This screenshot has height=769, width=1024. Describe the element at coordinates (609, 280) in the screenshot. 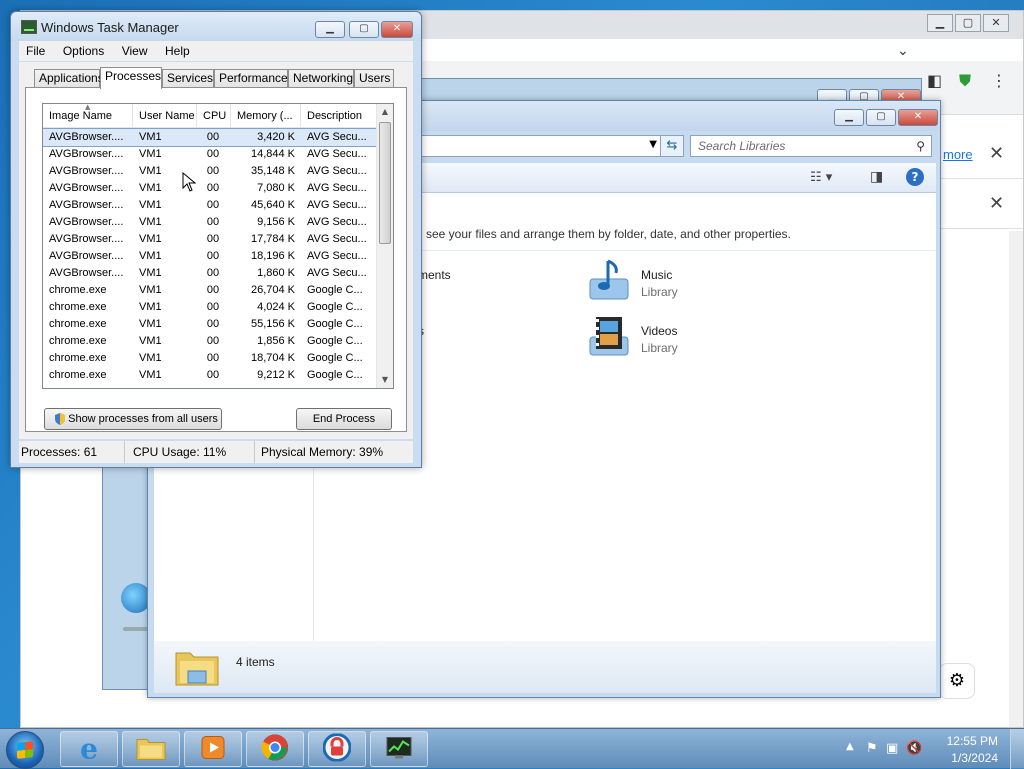

I see `music-library-icon` at that location.